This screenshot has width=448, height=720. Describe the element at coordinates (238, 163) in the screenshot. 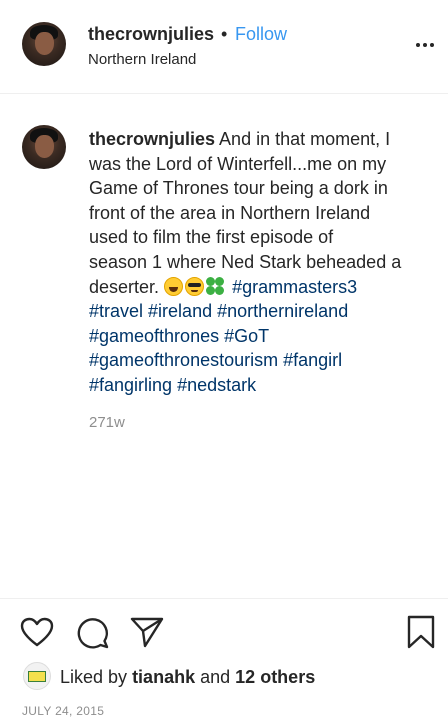

I see `caption-line: was the Lord of Winterfell...me on my` at that location.